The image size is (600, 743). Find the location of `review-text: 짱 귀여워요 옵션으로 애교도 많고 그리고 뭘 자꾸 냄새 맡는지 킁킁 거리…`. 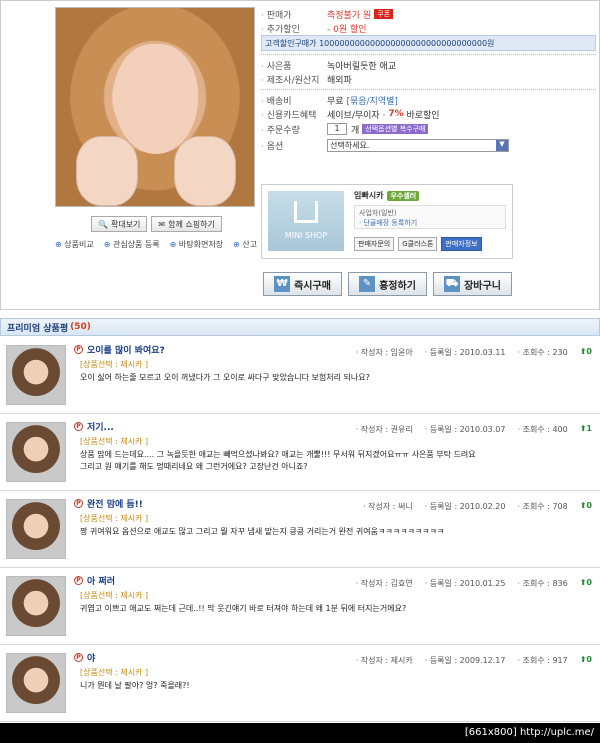

review-text: 짱 귀여워요 옵션으로 애교도 많고 그리고 뭘 자꾸 냄새 맡는지 킁킁 거리… is located at coordinates (262, 531).